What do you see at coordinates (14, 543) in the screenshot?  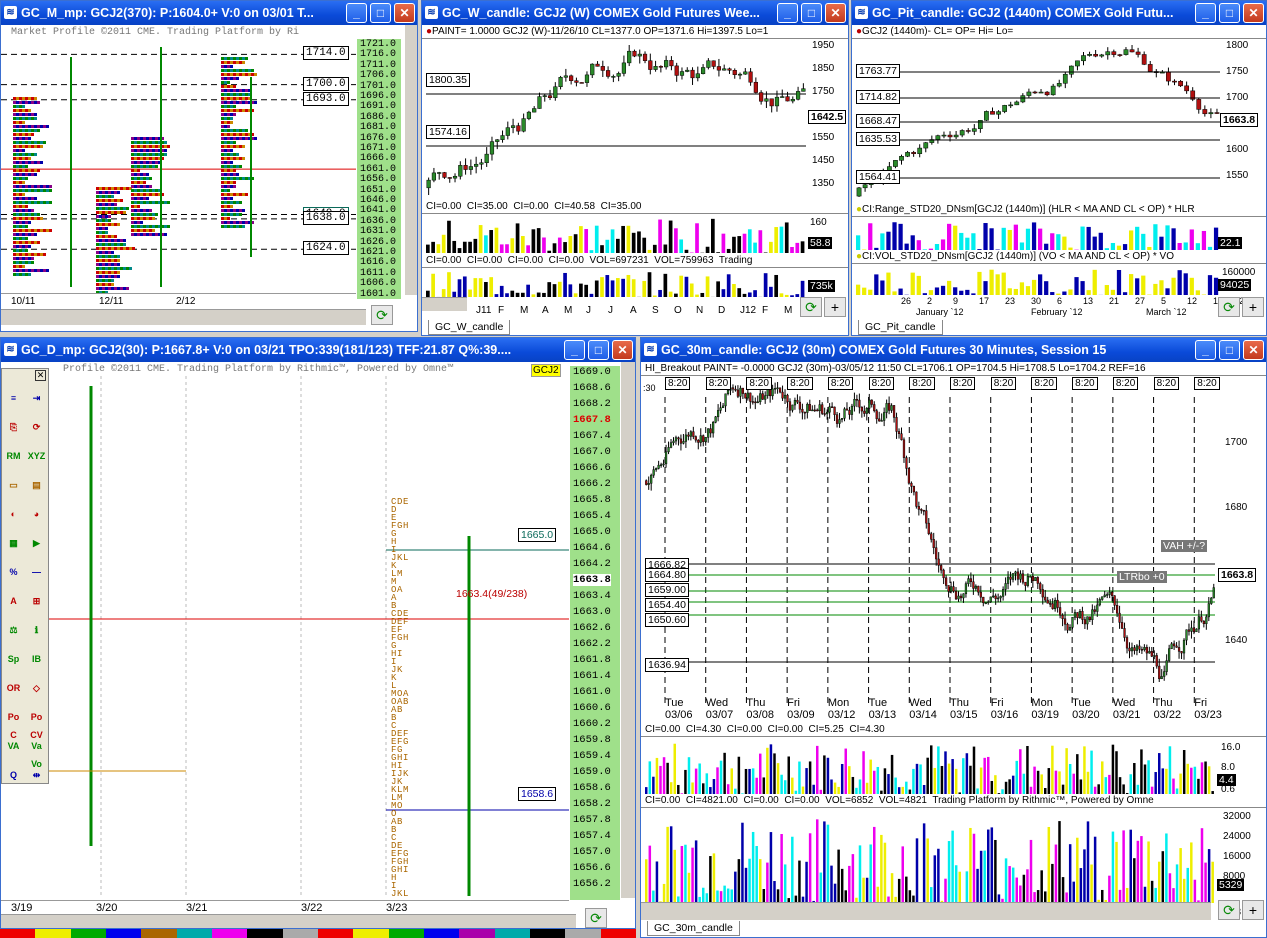 I see `drawing-tool-icon: ▦` at bounding box center [14, 543].